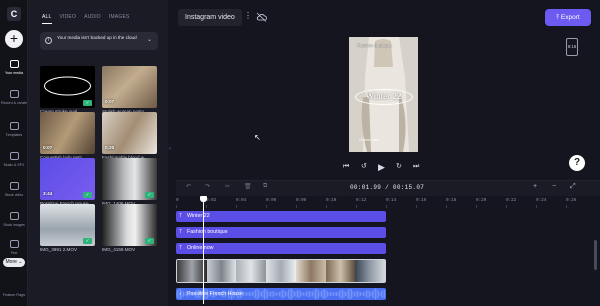  I want to click on rewind-5s-icon: ↺, so click(364, 167).